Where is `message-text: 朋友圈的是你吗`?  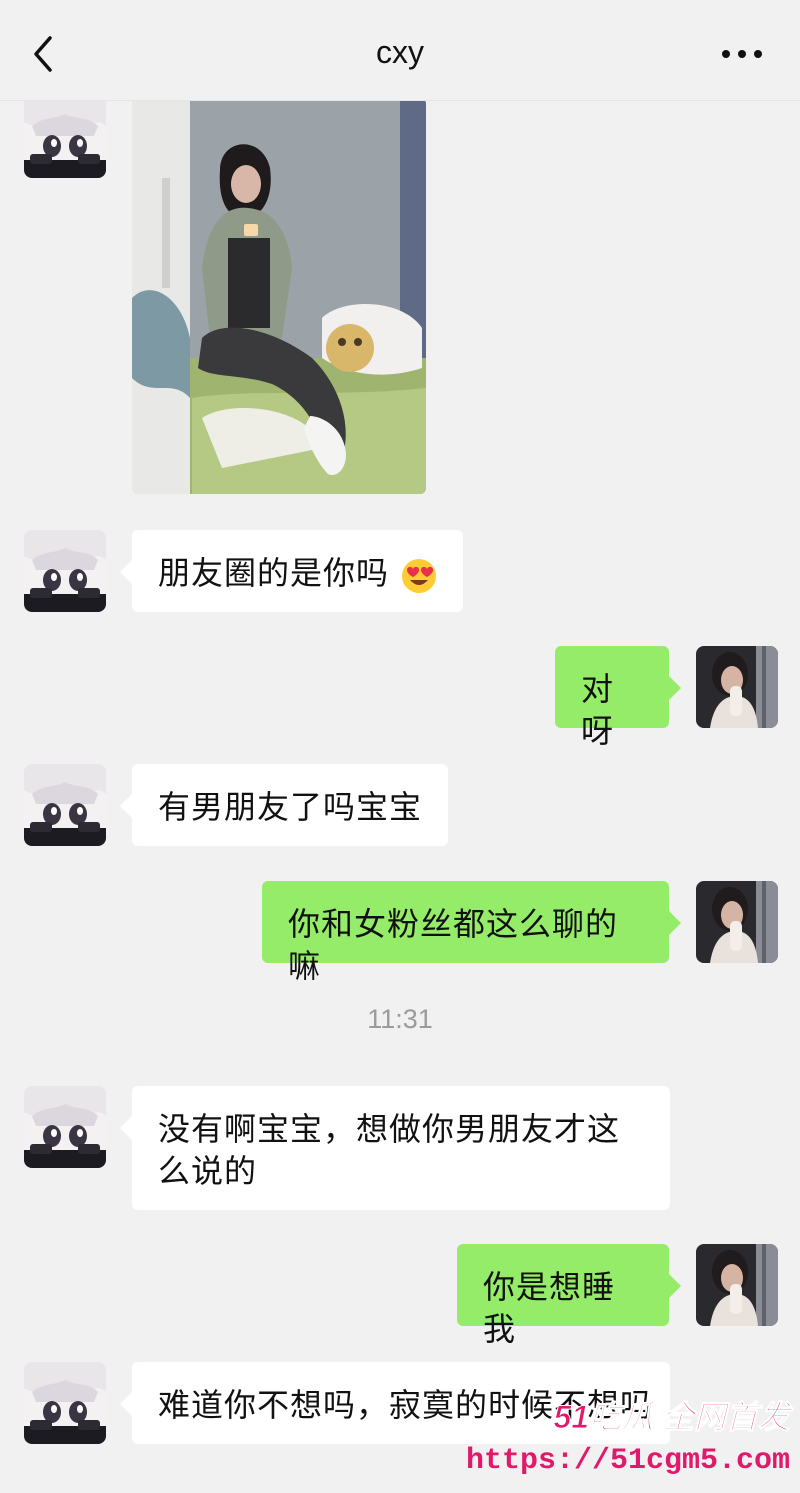 message-text: 朋友圈的是你吗 is located at coordinates (274, 573).